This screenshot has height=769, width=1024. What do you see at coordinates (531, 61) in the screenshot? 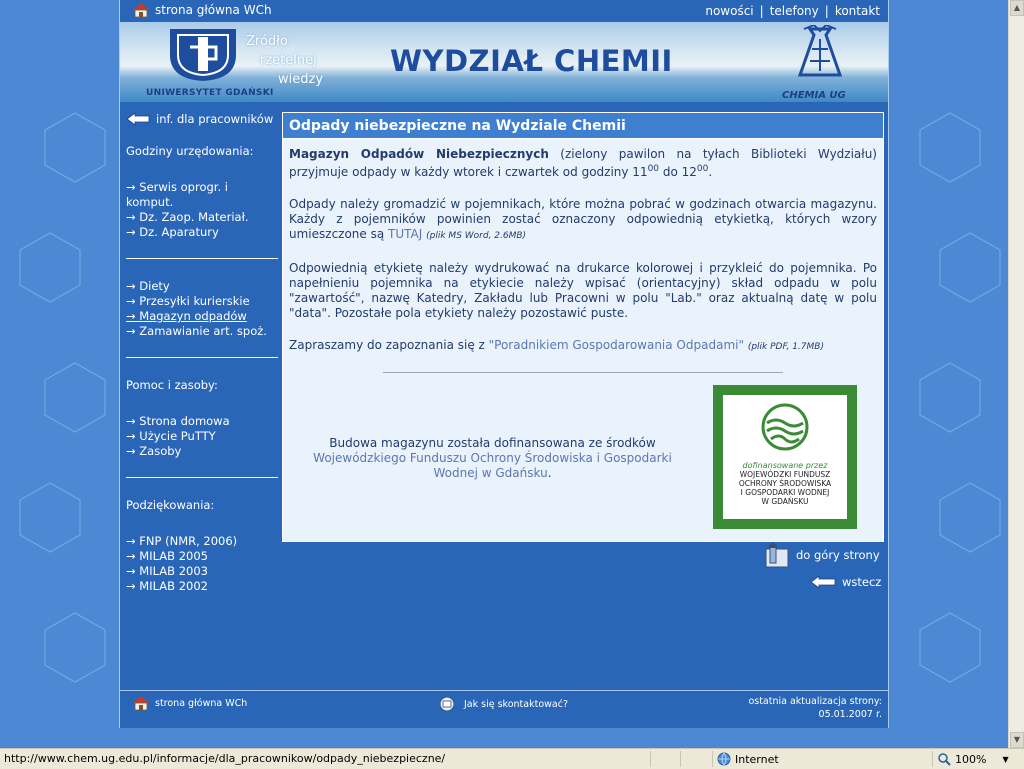
I see `faculty-title: WYDZIAŁ CHEMII` at bounding box center [531, 61].